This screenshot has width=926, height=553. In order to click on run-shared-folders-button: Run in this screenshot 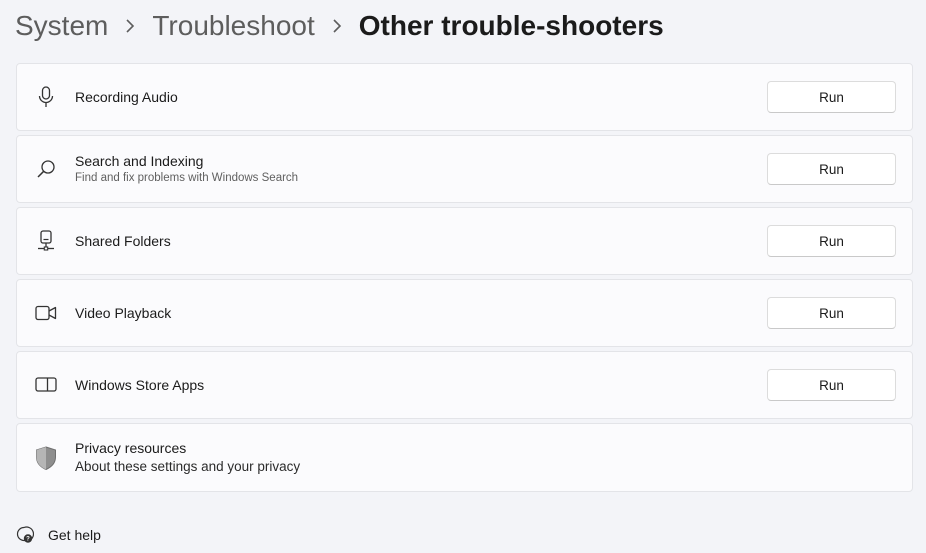, I will do `click(831, 241)`.